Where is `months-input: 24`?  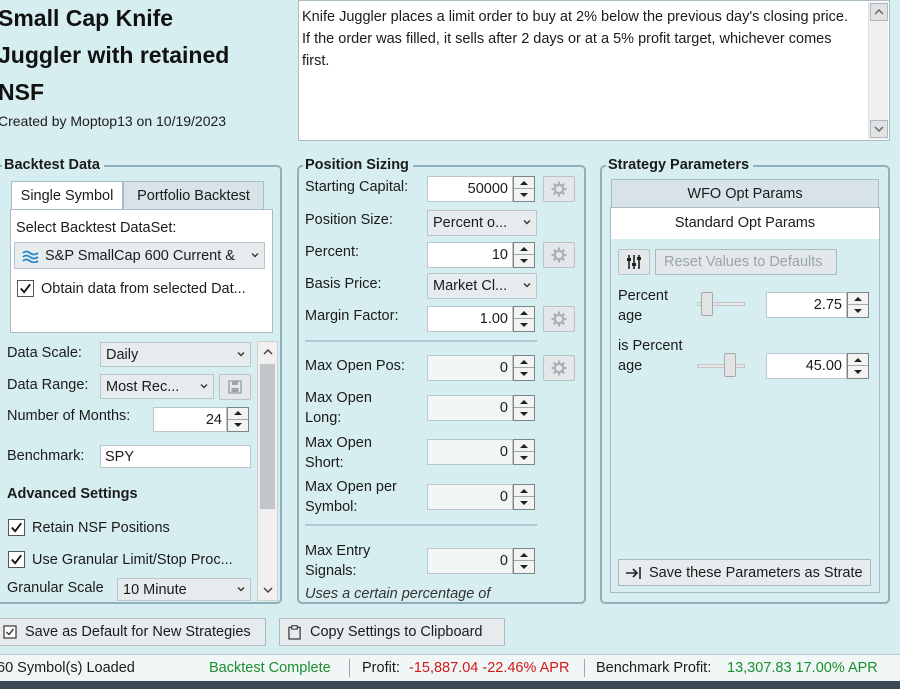
months-input: 24 is located at coordinates (190, 419).